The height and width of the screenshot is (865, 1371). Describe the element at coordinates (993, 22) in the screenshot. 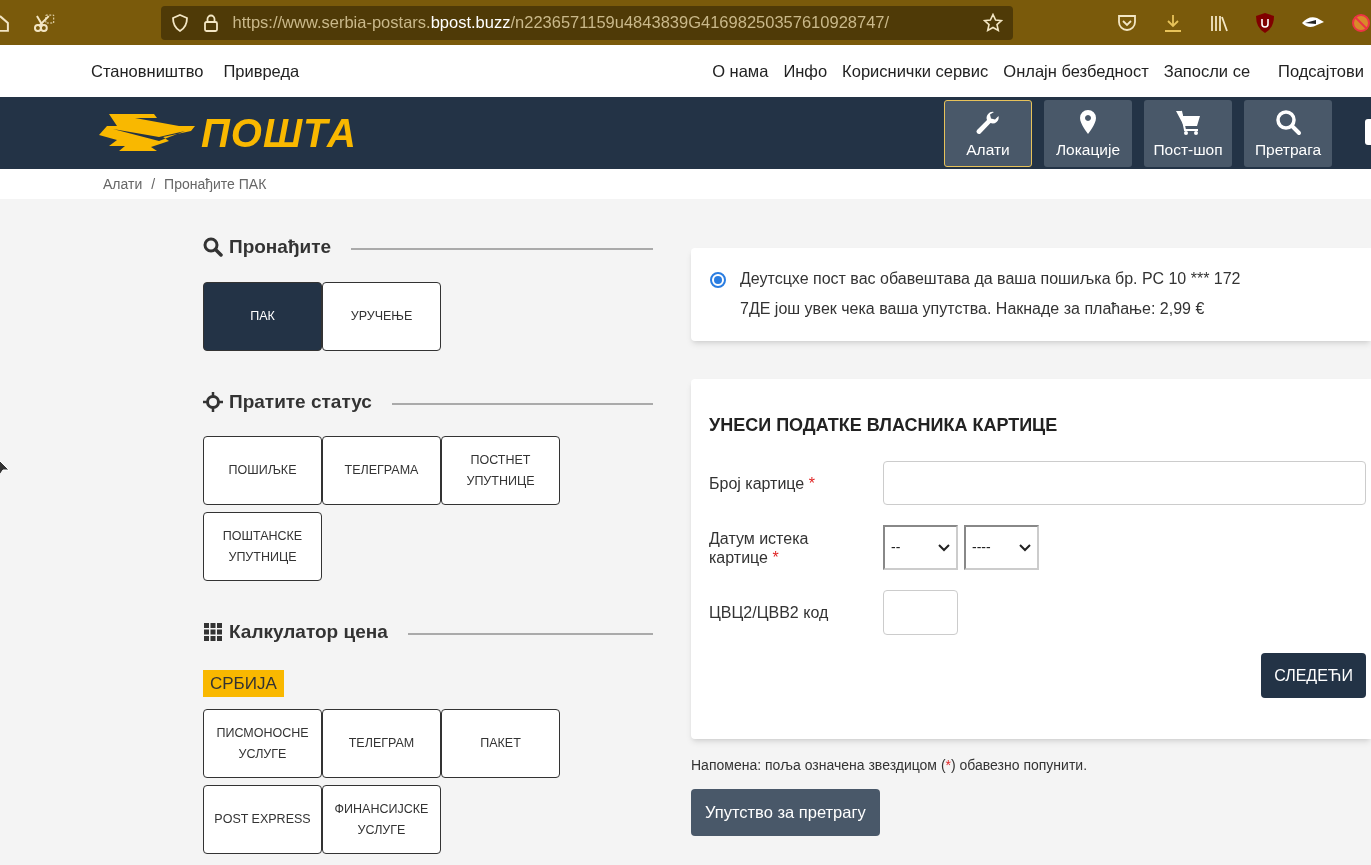

I see `bookmark-star-icon` at that location.